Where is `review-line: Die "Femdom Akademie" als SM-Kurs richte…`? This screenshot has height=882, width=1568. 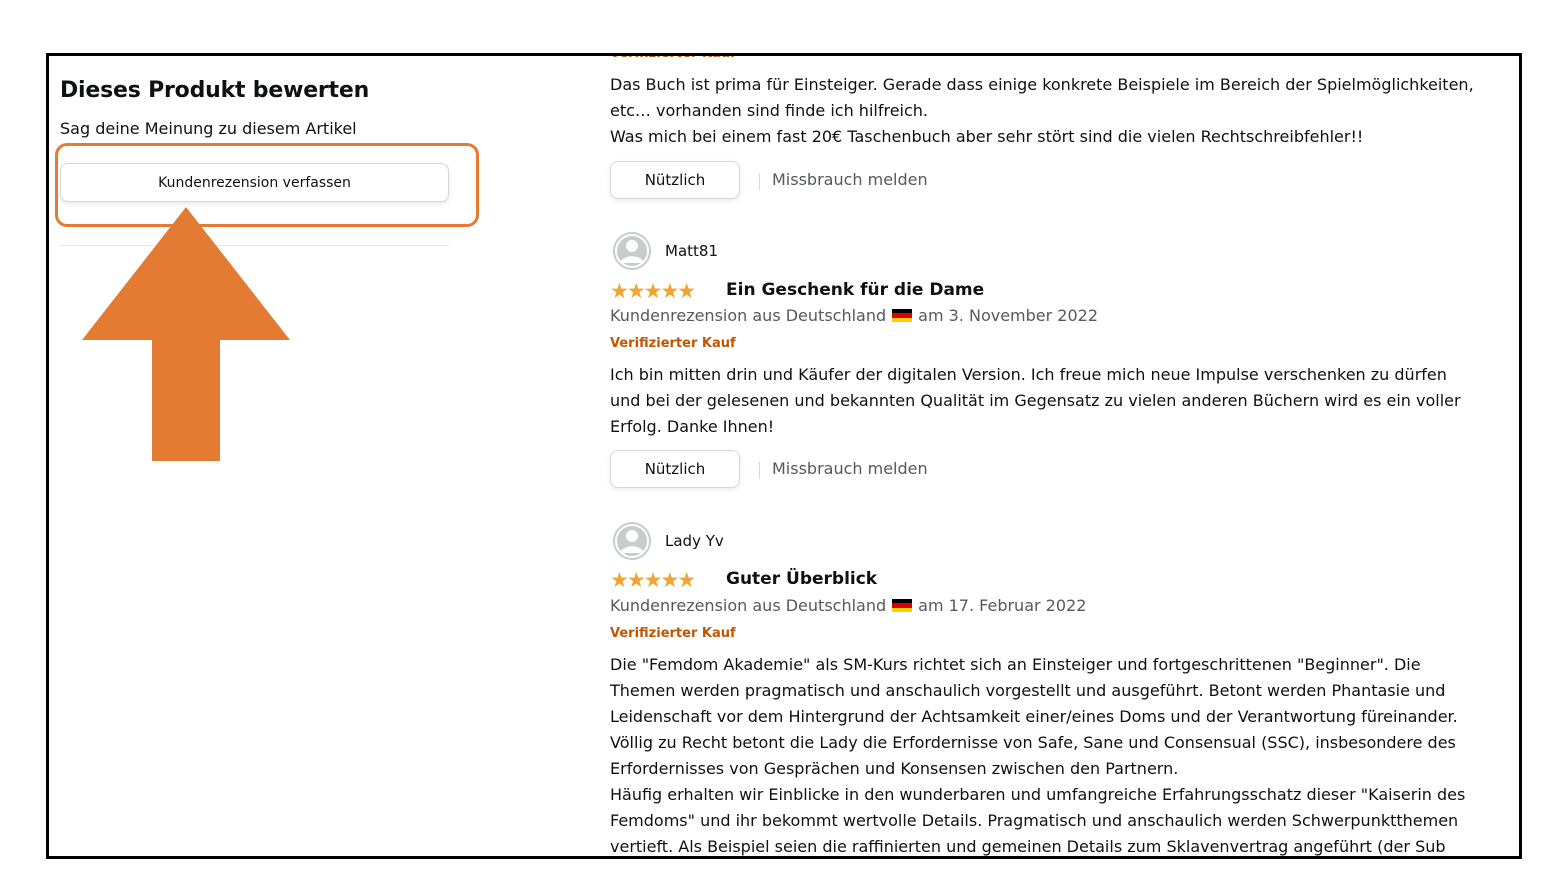 review-line: Die "Femdom Akademie" als SM-Kurs richte… is located at coordinates (1015, 664).